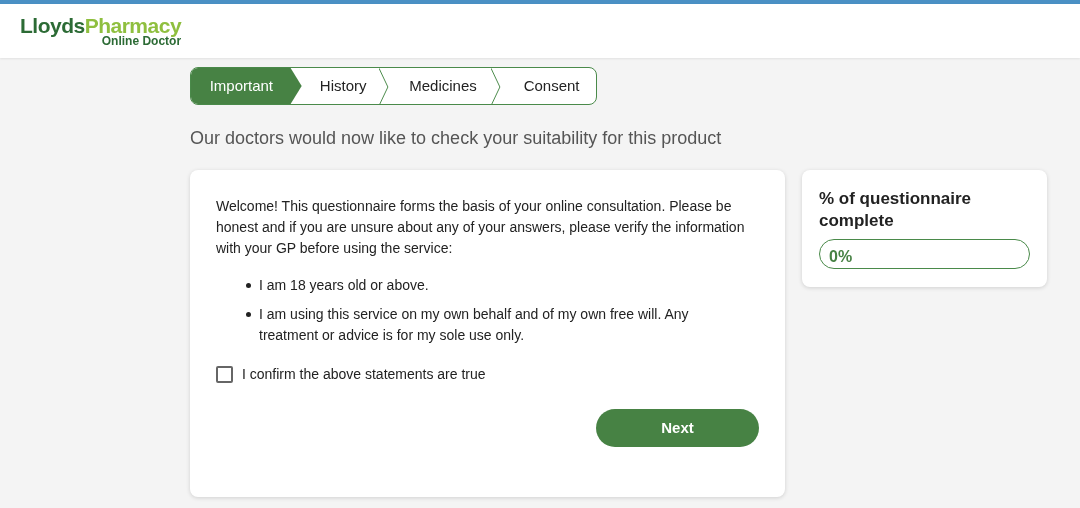 The image size is (1080, 508). Describe the element at coordinates (101, 31) in the screenshot. I see `logo: LloydsPharmacy Online Doctor` at that location.